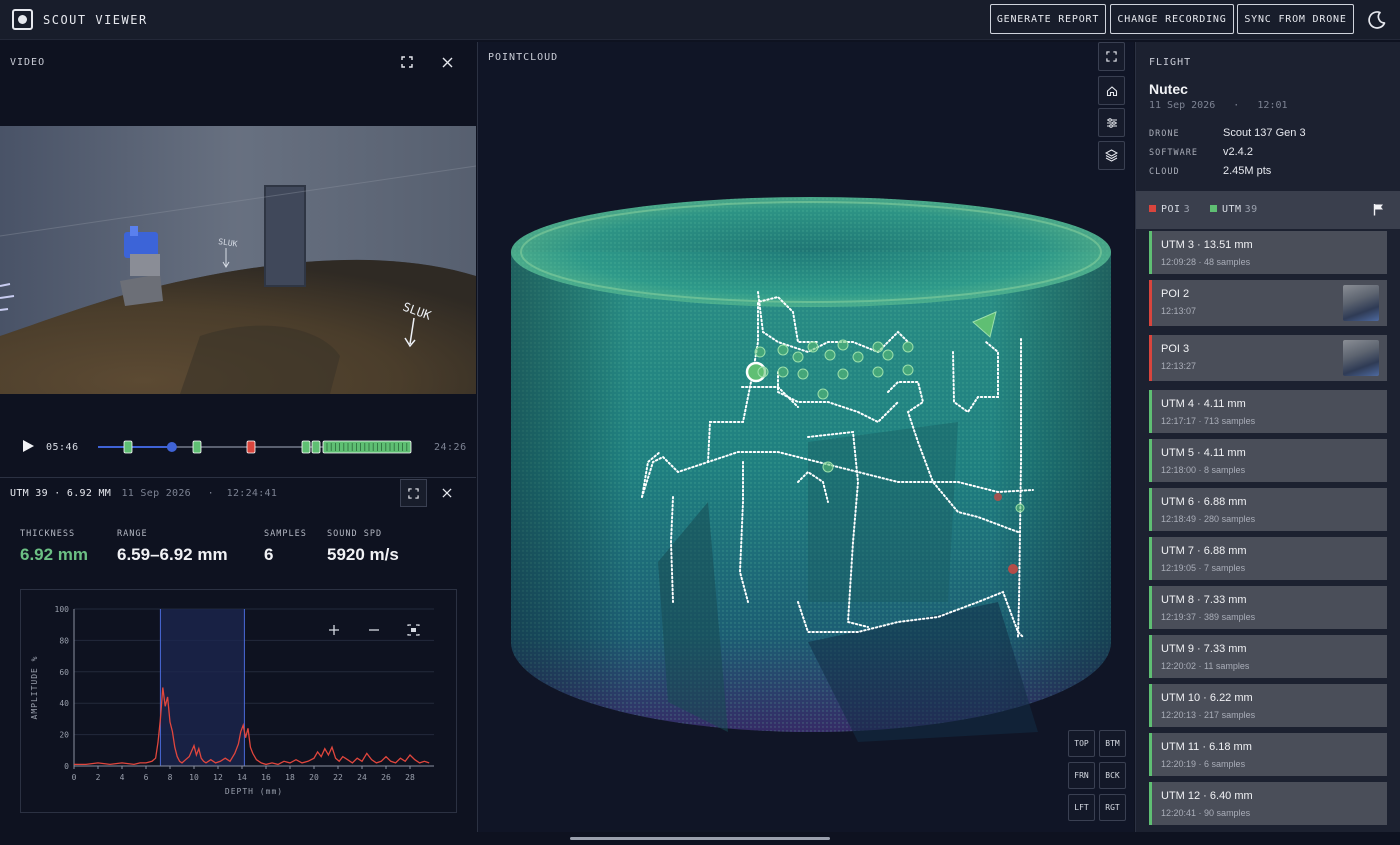 The image size is (1400, 845). Describe the element at coordinates (202, 687) in the screenshot. I see `gate-region` at that location.